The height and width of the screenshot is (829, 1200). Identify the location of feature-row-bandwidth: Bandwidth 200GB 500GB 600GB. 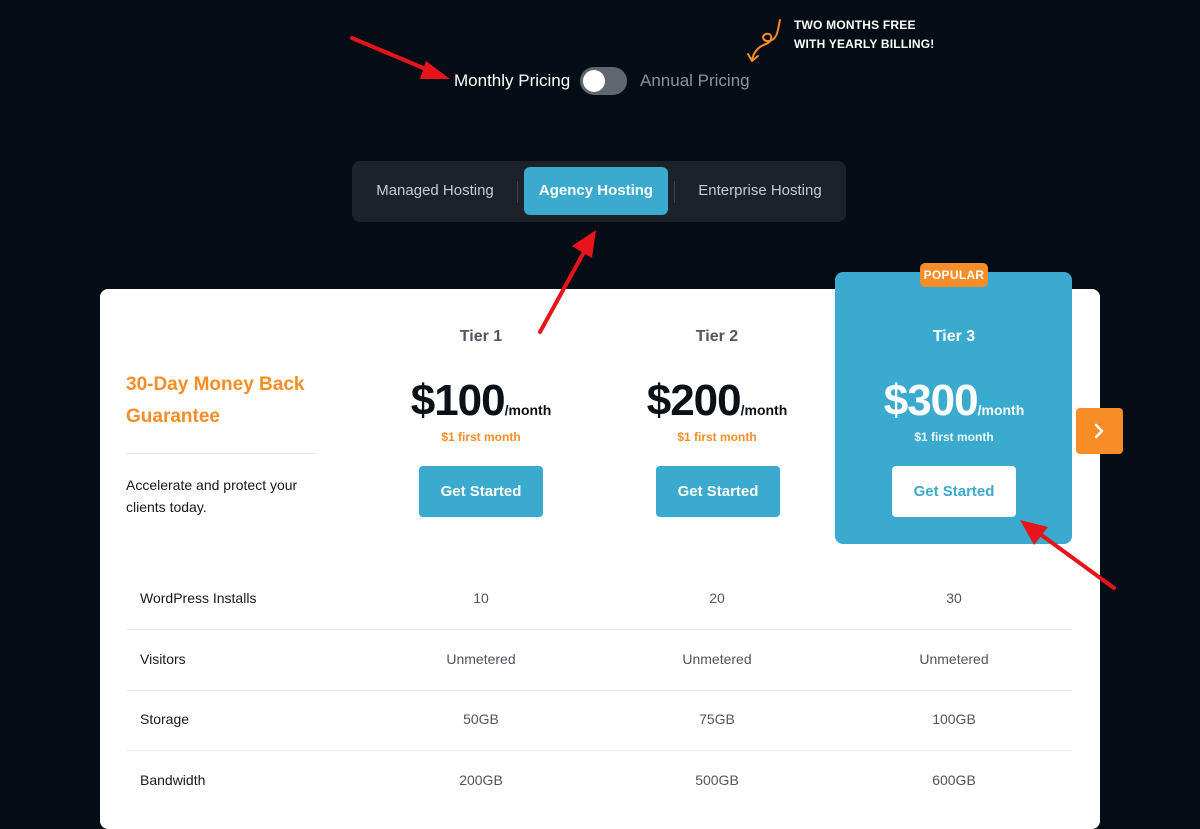
(599, 782).